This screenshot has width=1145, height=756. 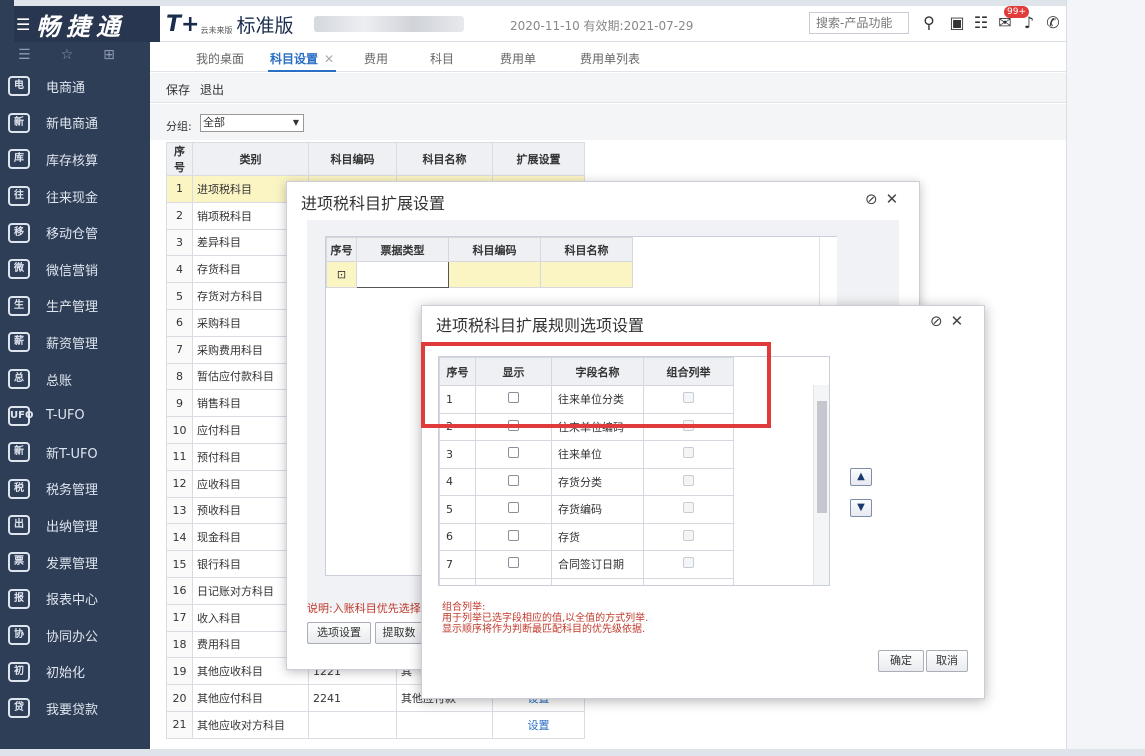 What do you see at coordinates (513, 581) in the screenshot?
I see `show-cell` at bounding box center [513, 581].